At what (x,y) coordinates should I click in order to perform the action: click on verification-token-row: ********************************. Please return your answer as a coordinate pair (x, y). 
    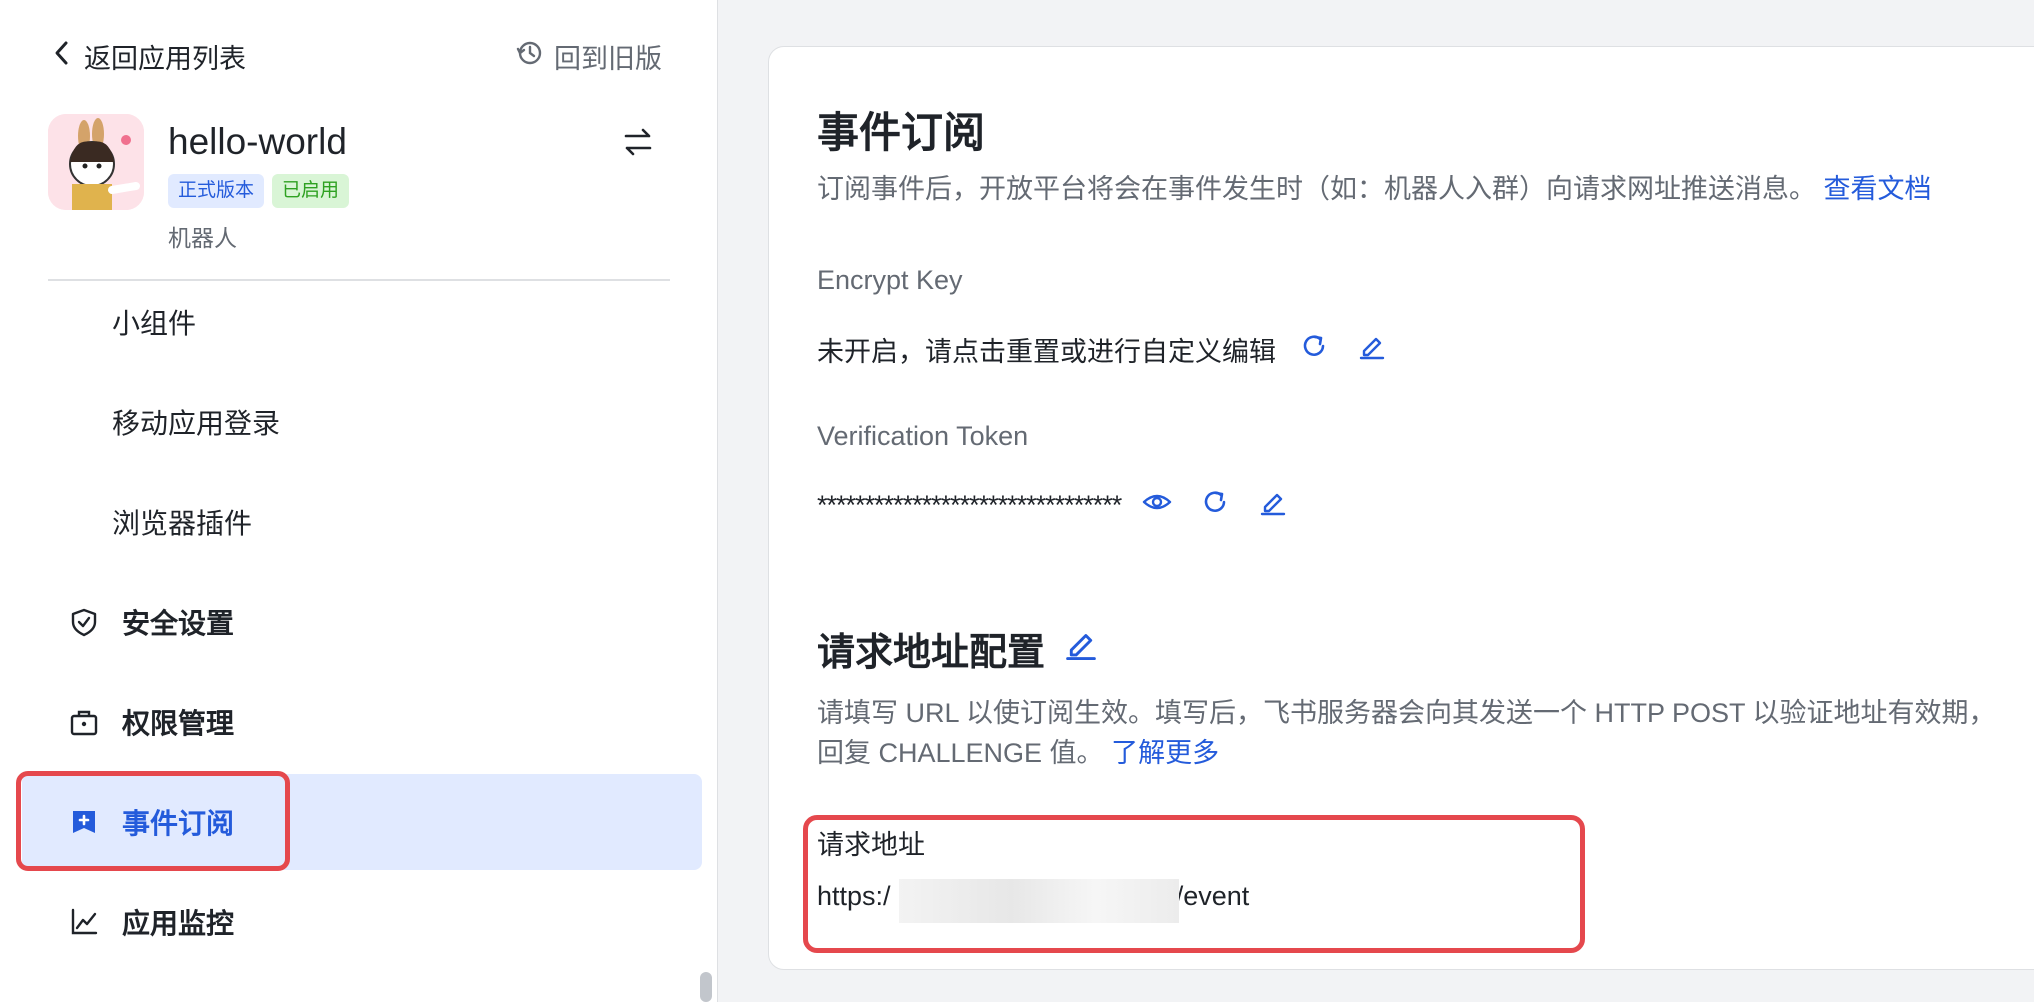
    Looking at the image, I should click on (1055, 505).